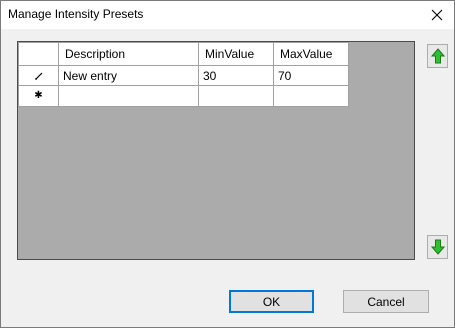 The image size is (455, 328). Describe the element at coordinates (128, 96) in the screenshot. I see `cell-description` at that location.